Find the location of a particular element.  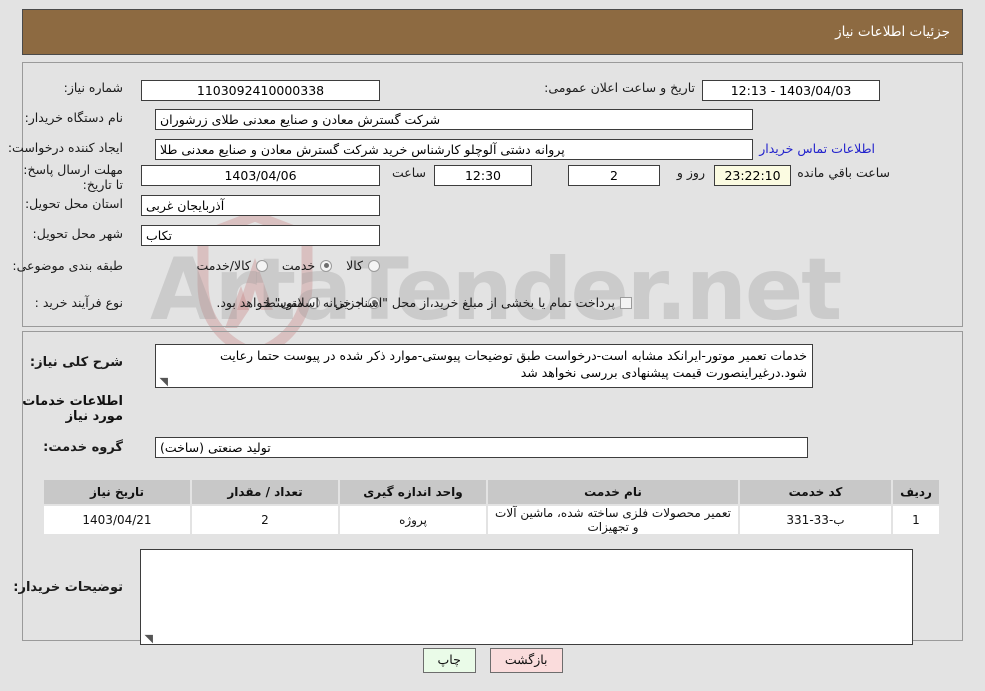

deadline-hour-label-wrap: ساعت is located at coordinates (409, 172).